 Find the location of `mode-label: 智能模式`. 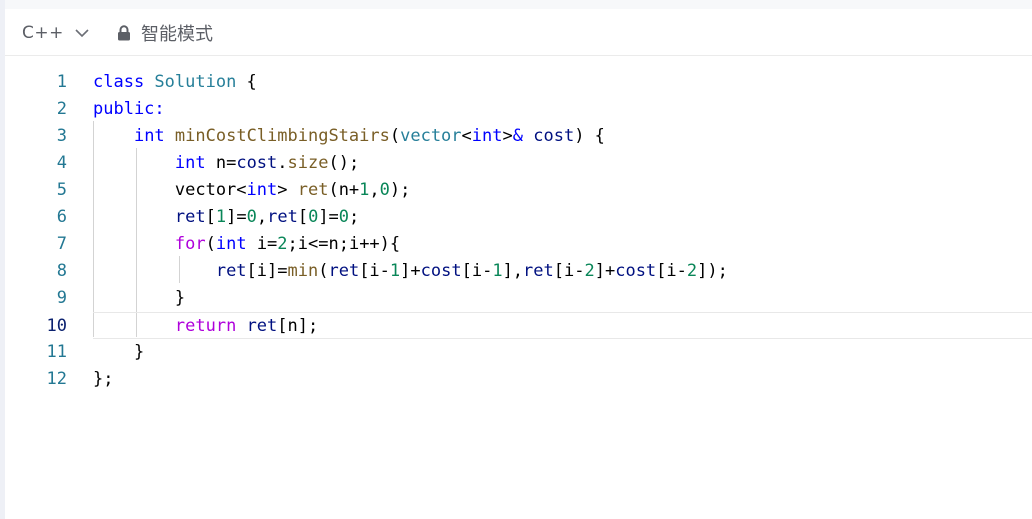

mode-label: 智能模式 is located at coordinates (177, 34).